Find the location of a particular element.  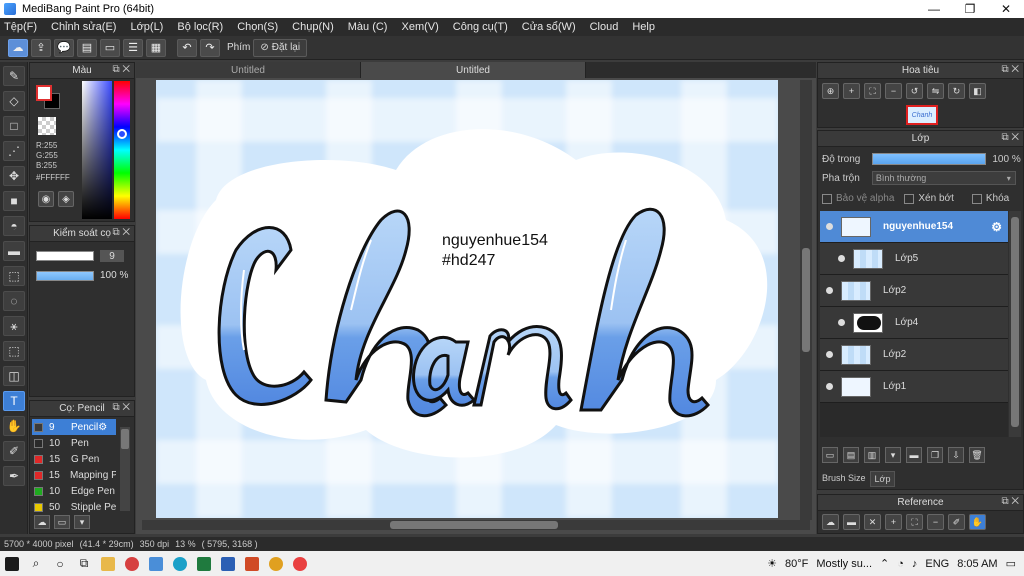

navigator-thumbnail: Chanh is located at coordinates (922, 115).